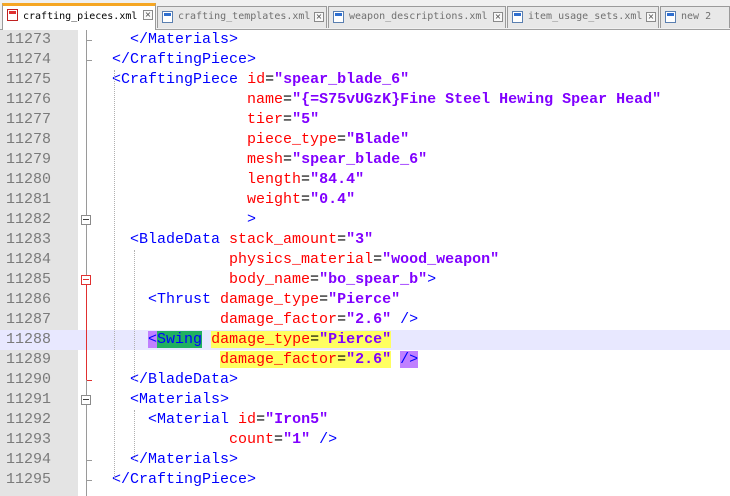  Describe the element at coordinates (175, 79) in the screenshot. I see `xml-tag: <CraftingPiece` at that location.